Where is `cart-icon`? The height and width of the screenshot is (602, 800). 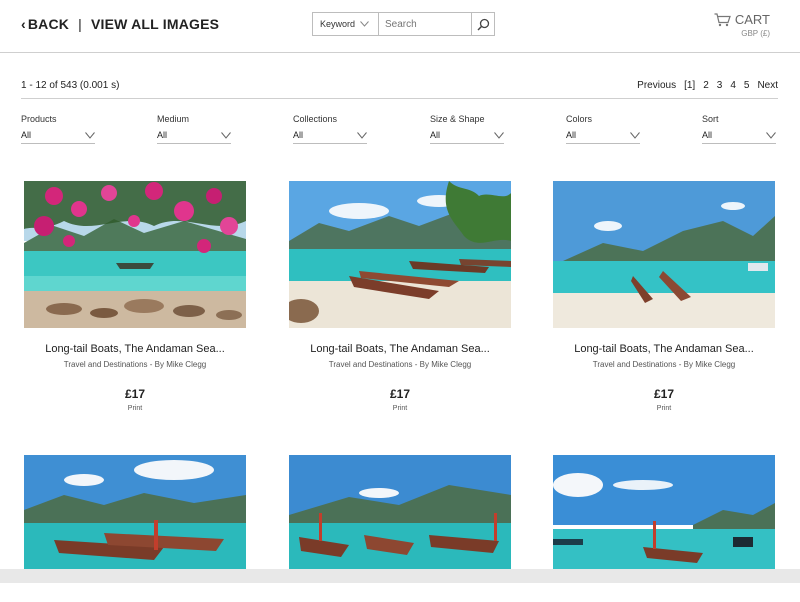 cart-icon is located at coordinates (722, 19).